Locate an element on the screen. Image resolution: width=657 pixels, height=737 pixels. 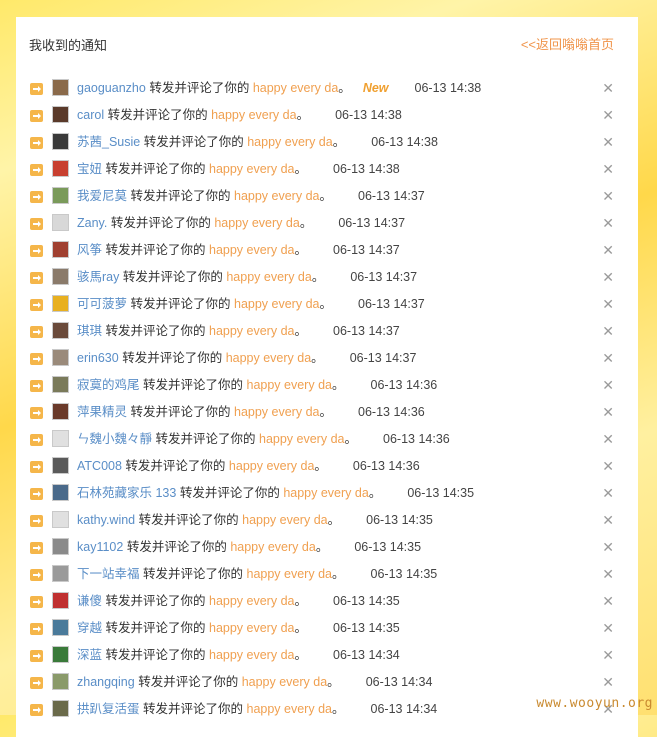
user-link: erin630 is located at coordinates (98, 358).